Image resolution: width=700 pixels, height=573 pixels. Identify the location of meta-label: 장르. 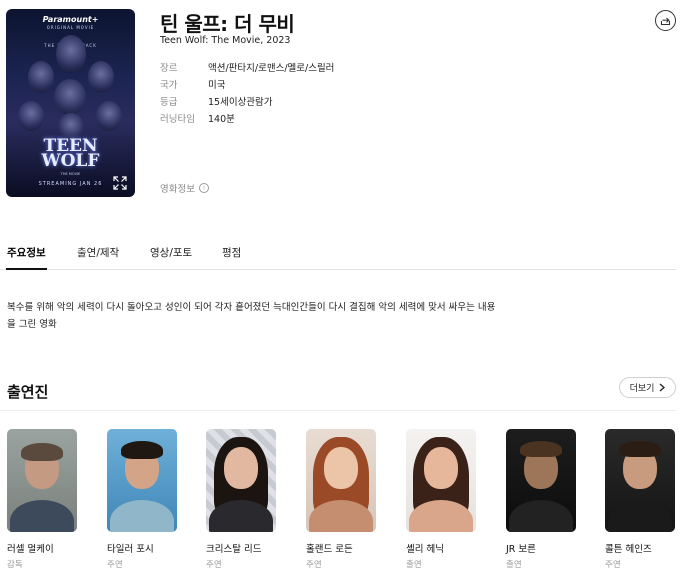
(169, 68).